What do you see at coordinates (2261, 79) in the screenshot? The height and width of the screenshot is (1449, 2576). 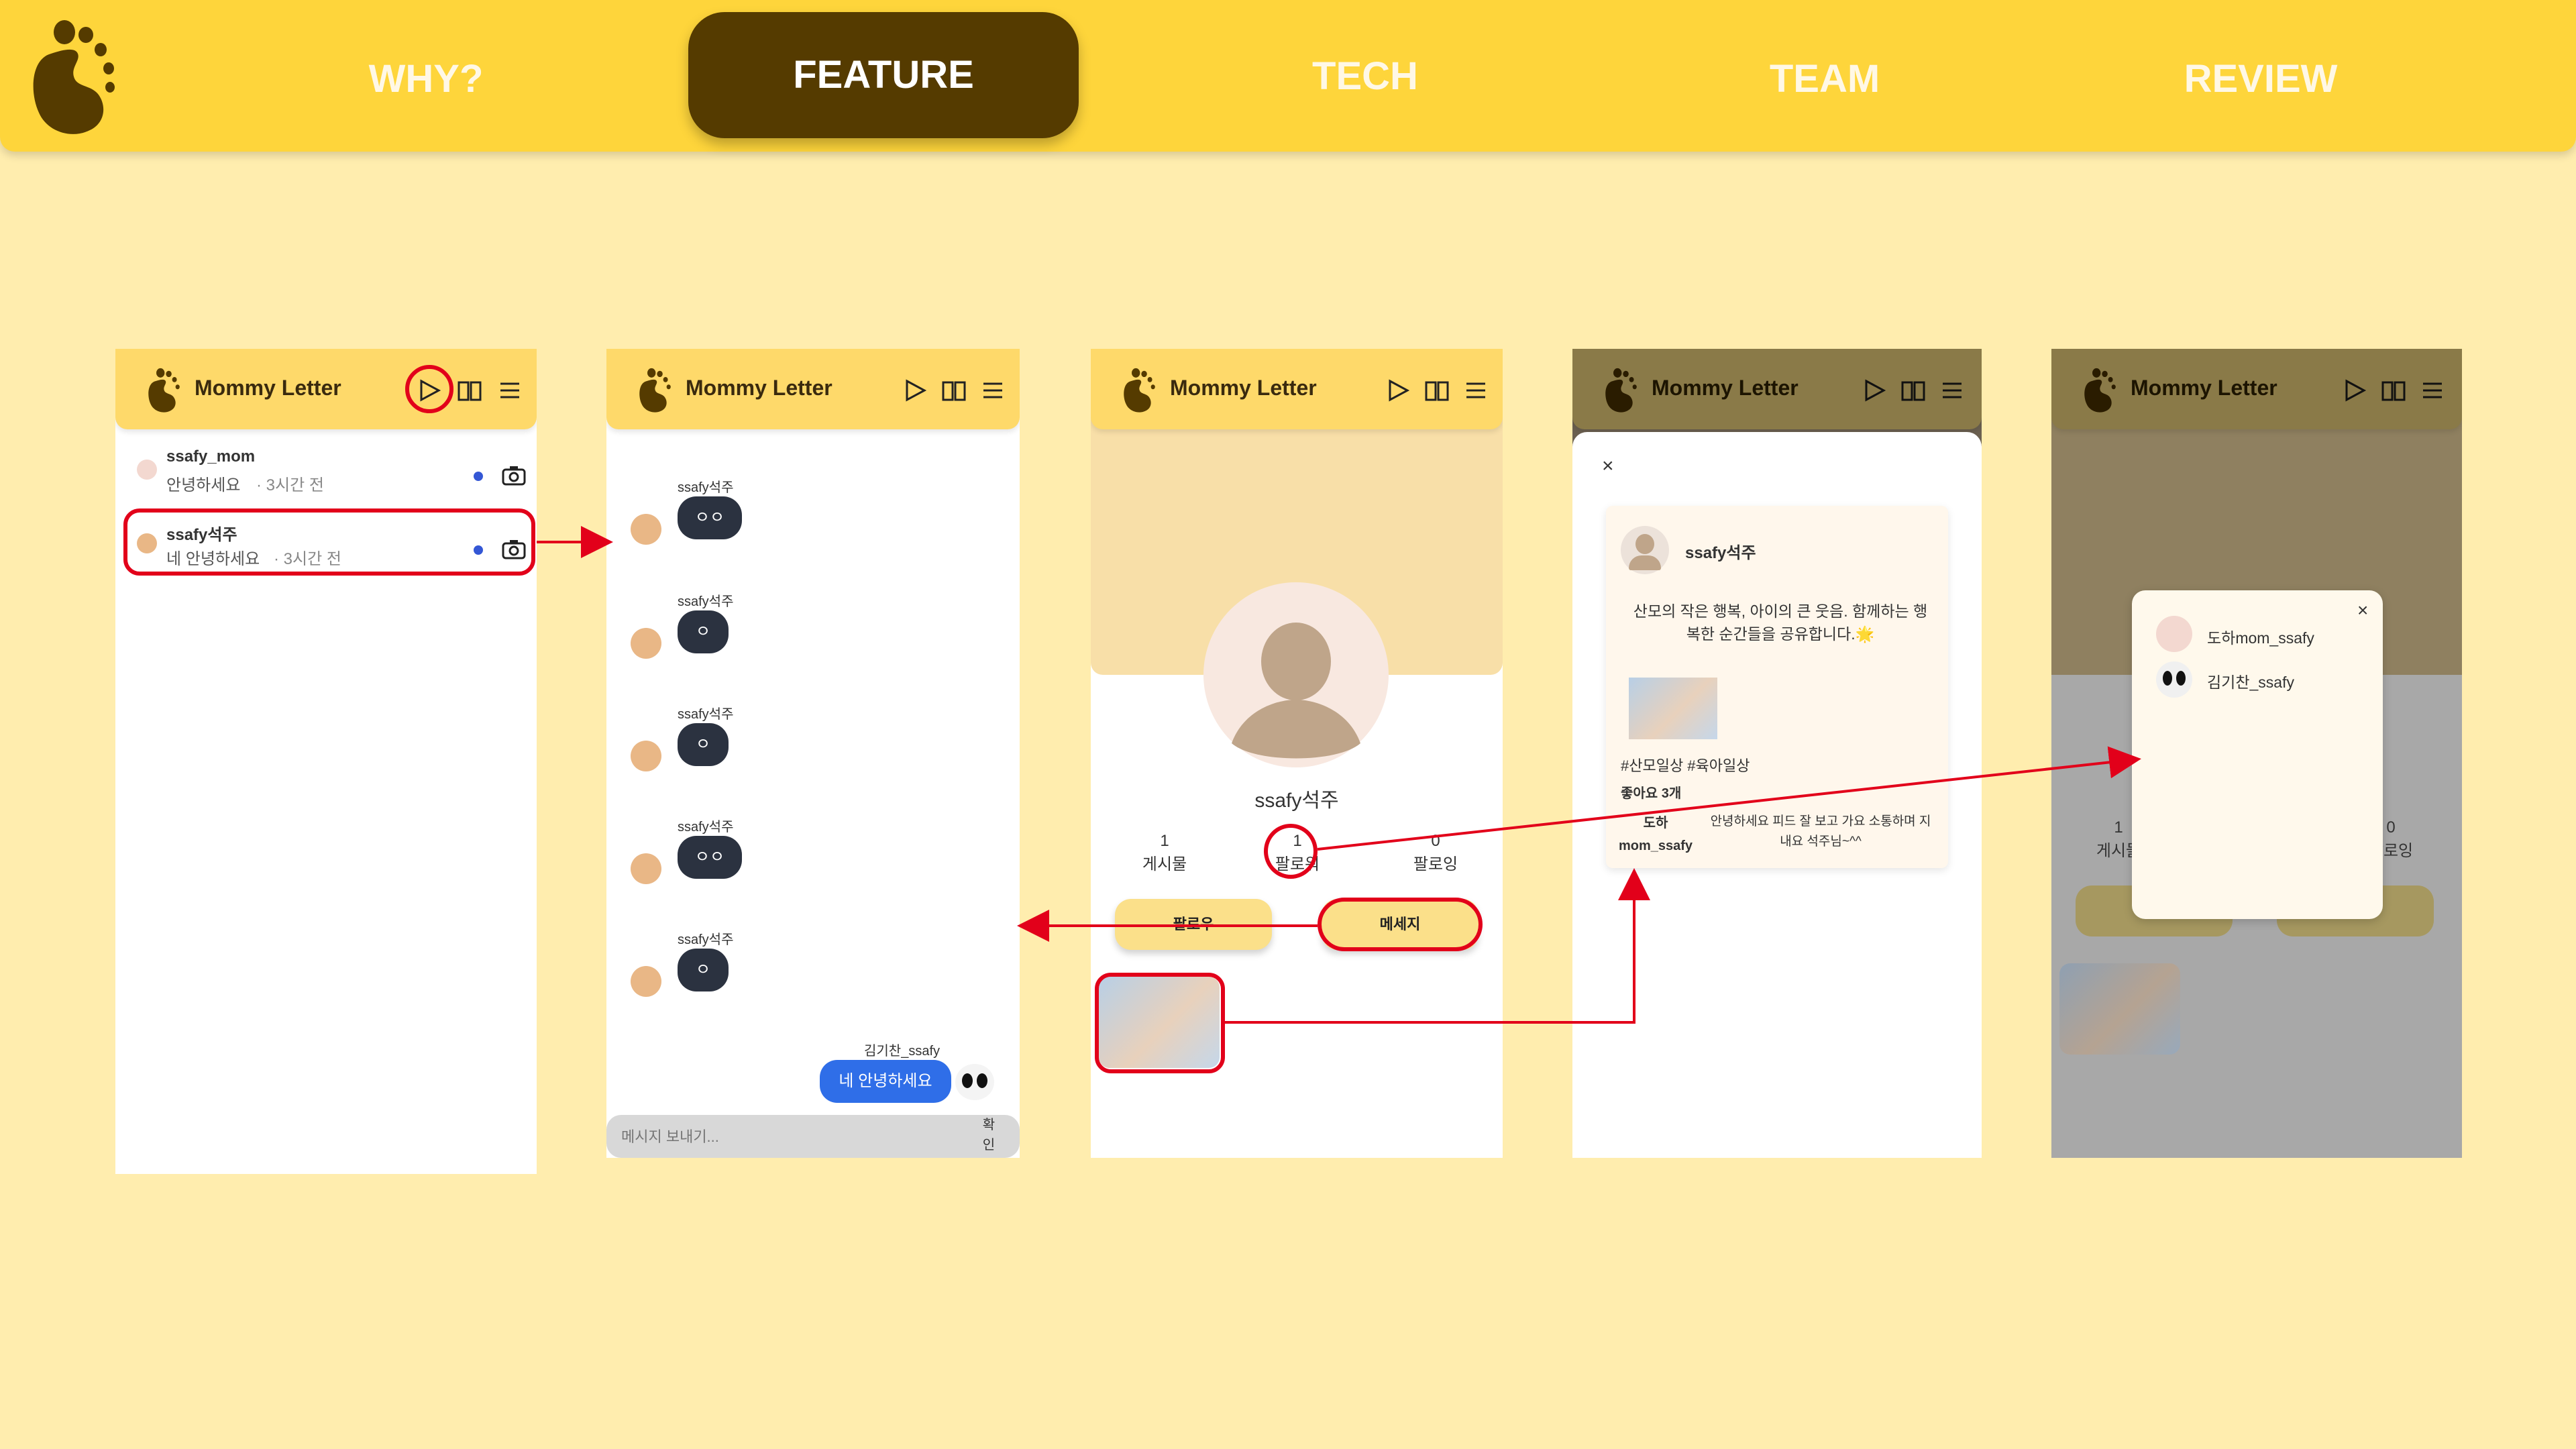 I see `nav-review: REVIEW` at bounding box center [2261, 79].